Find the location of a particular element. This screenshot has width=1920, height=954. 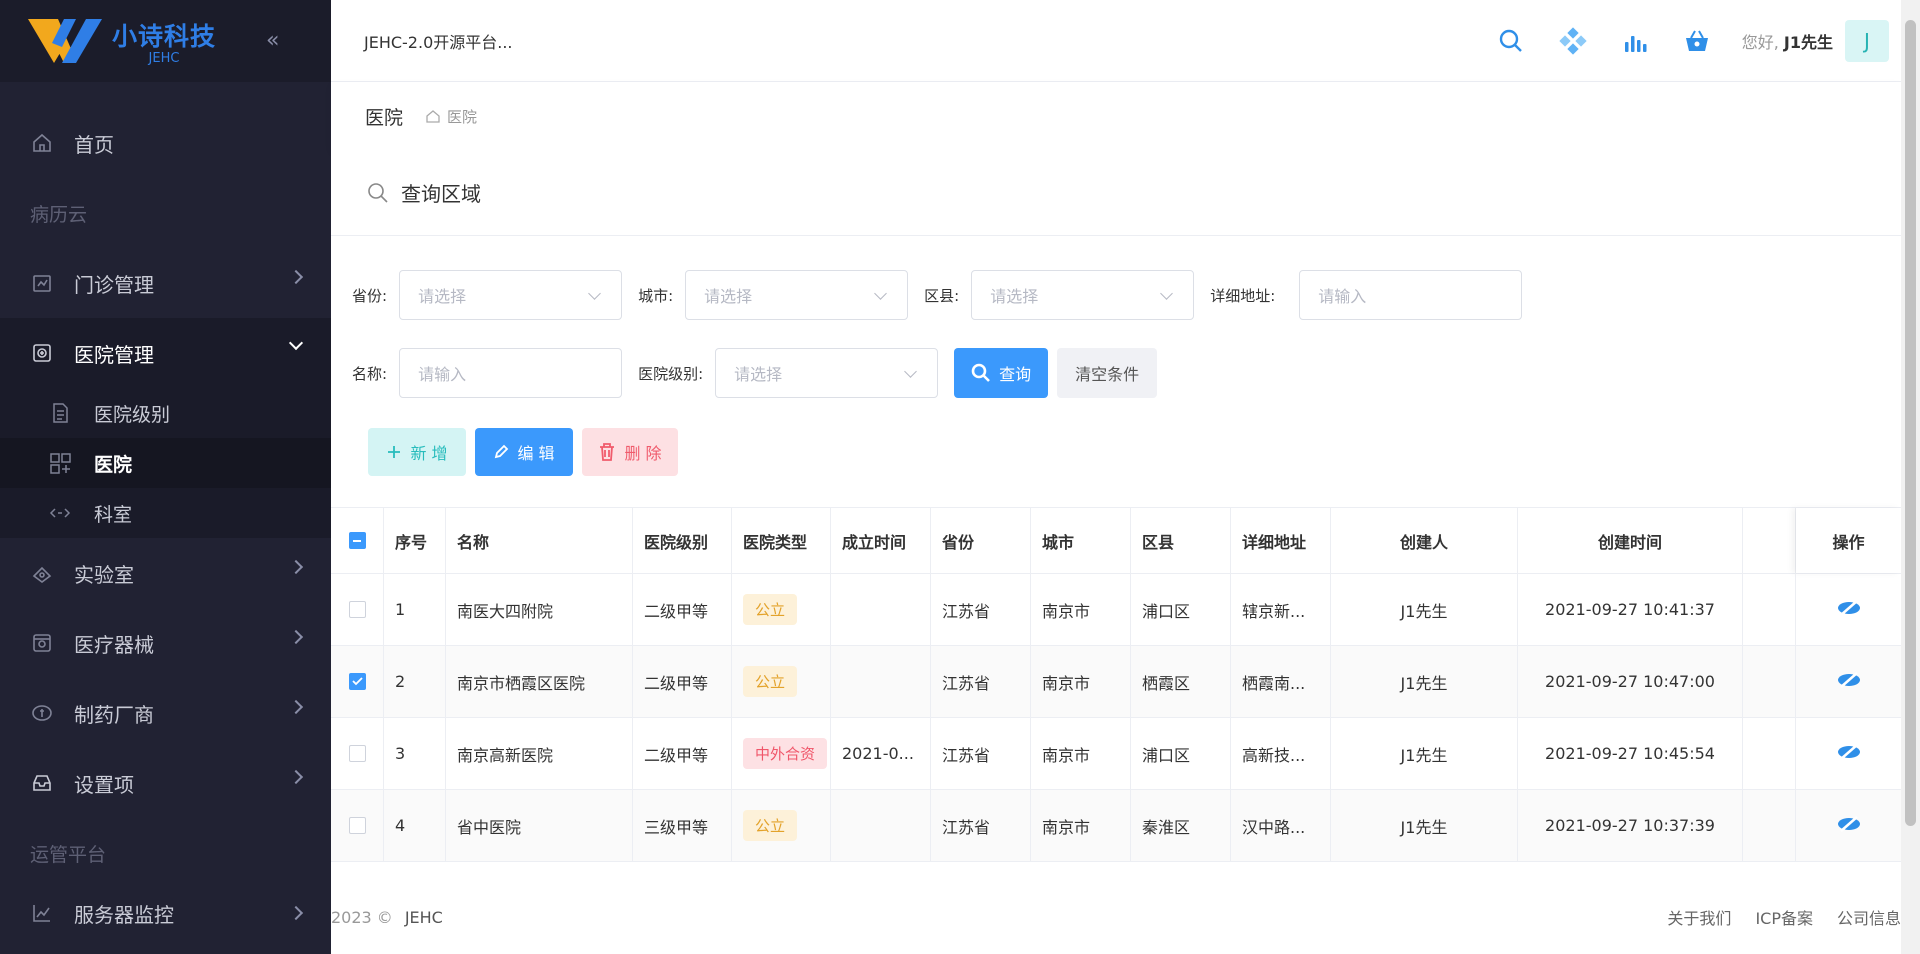

col-province: 省份 is located at coordinates (981, 540).